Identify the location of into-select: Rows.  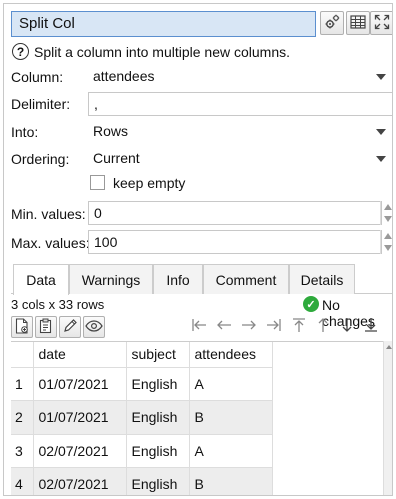
(240, 132).